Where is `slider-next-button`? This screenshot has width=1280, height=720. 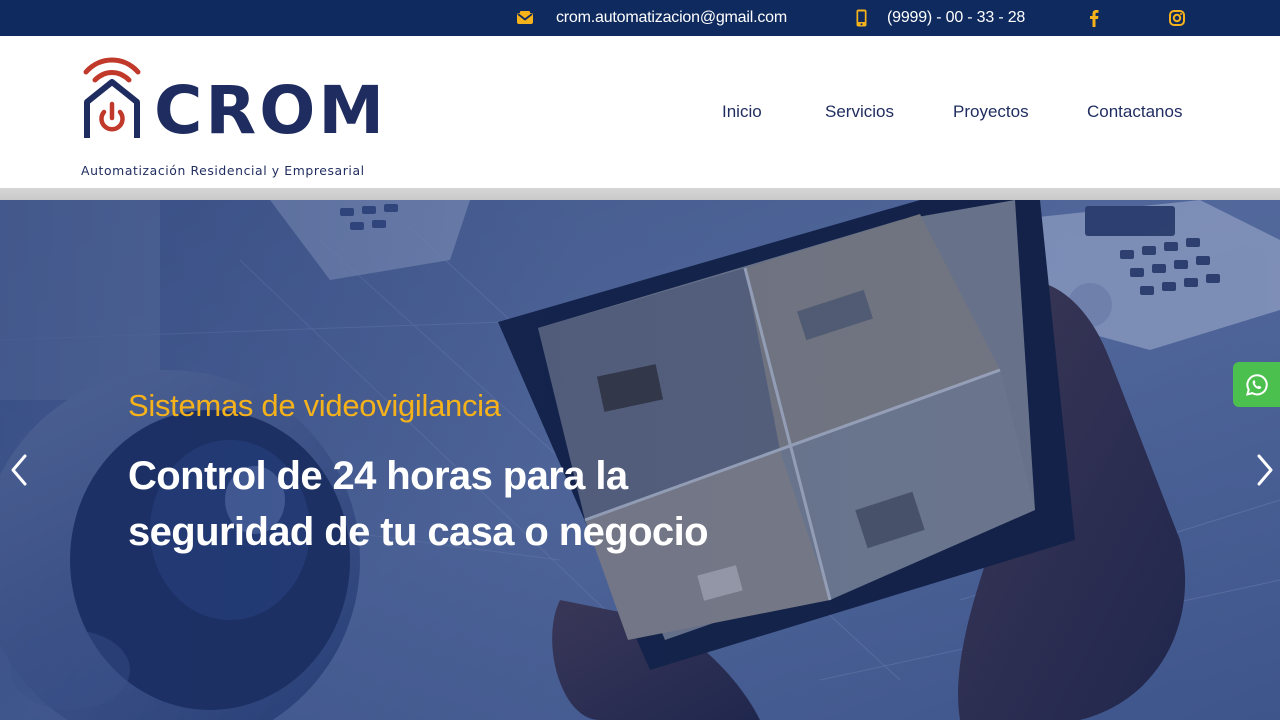 slider-next-button is located at coordinates (1265, 470).